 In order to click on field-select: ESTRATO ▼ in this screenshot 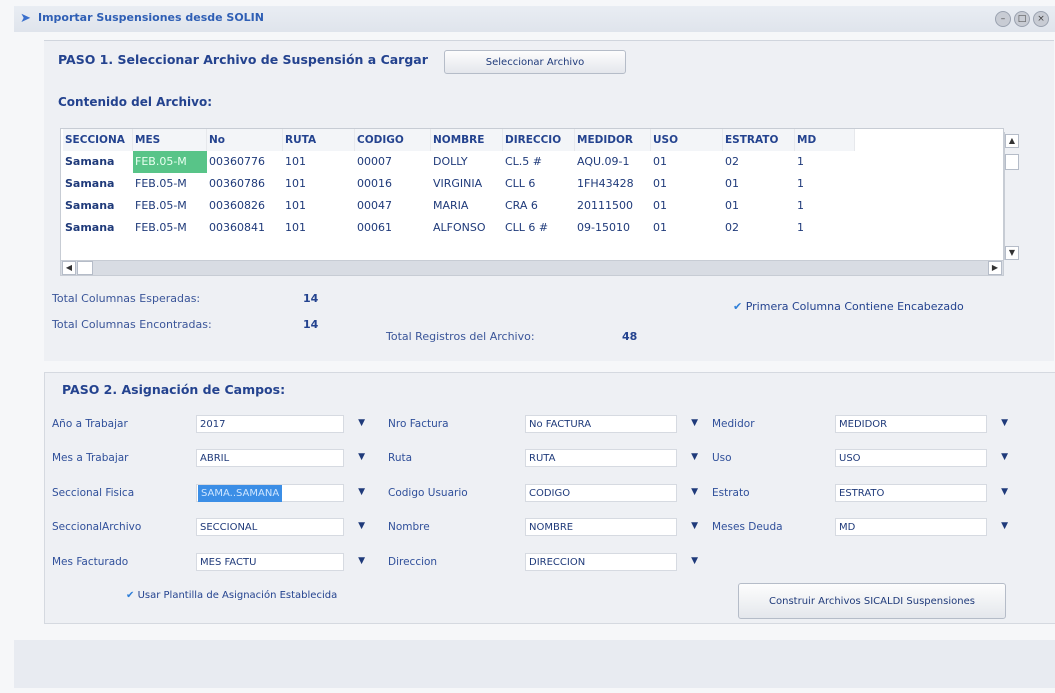, I will do `click(921, 493)`.